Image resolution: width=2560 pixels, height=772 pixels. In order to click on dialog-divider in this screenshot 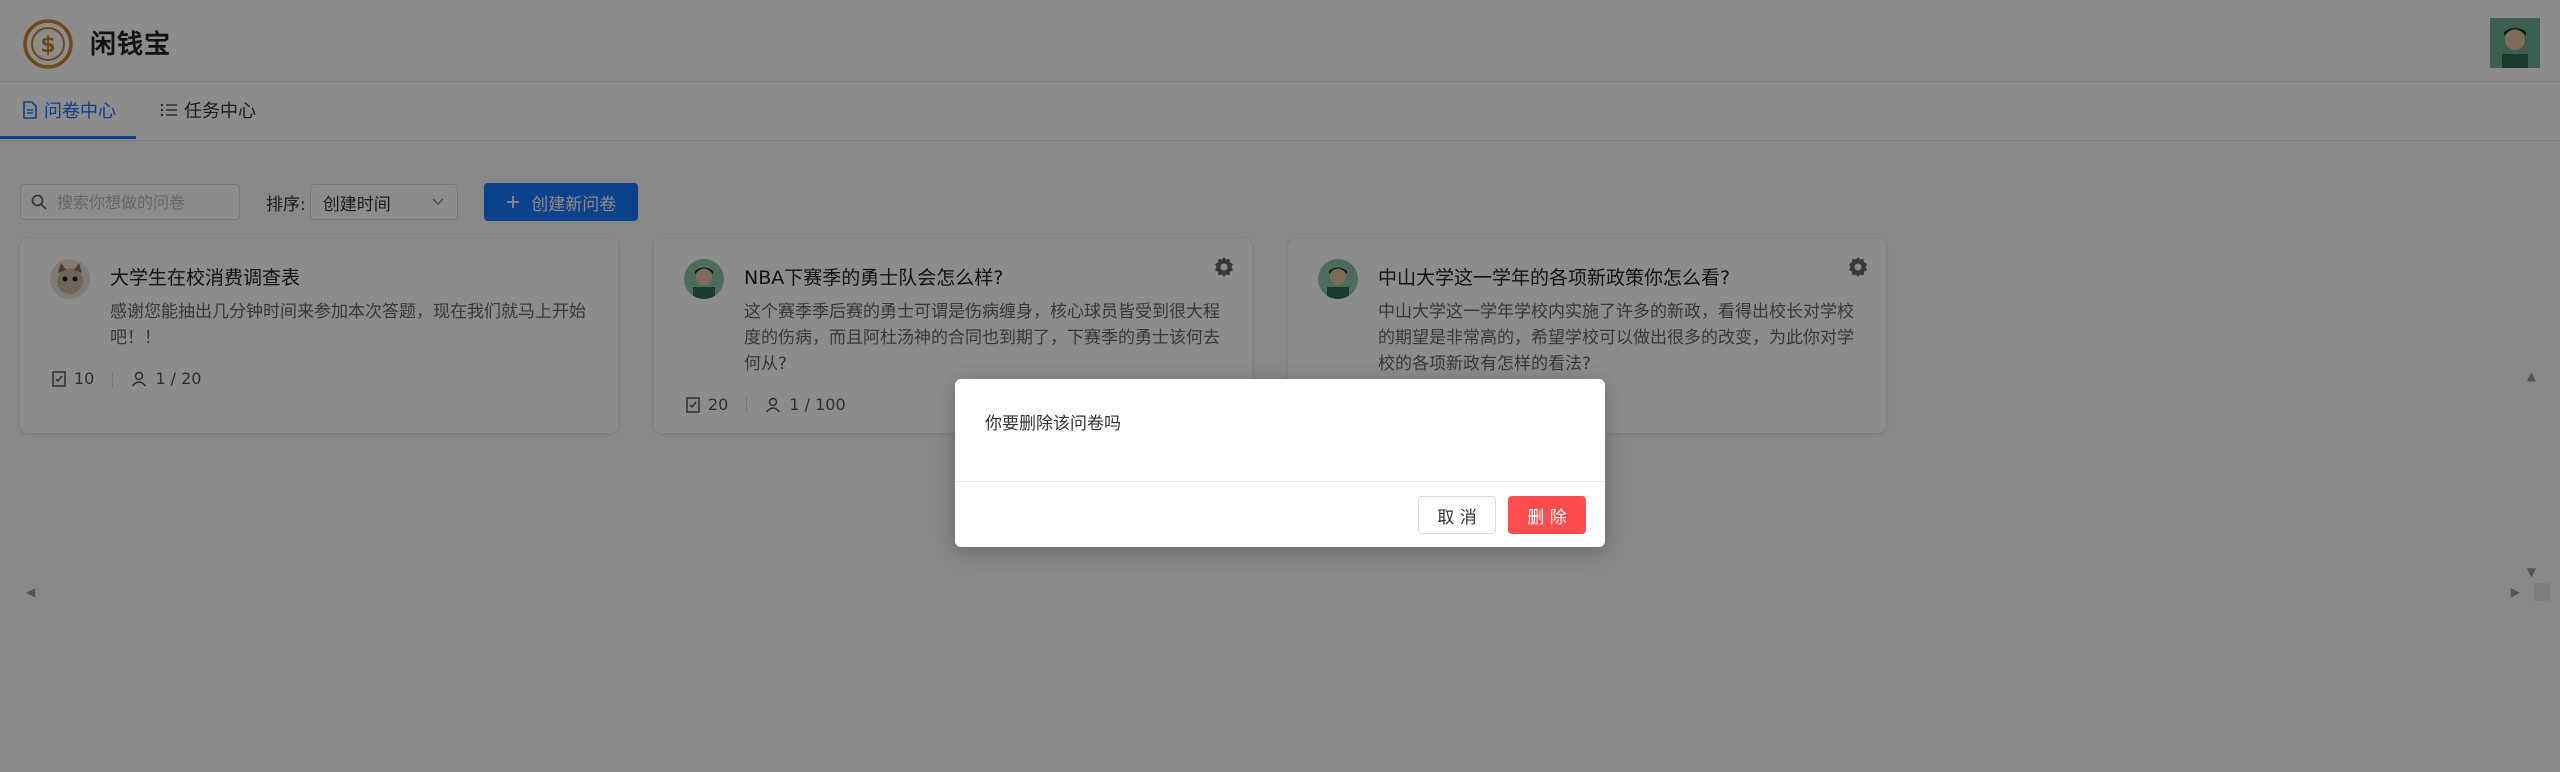, I will do `click(1280, 481)`.